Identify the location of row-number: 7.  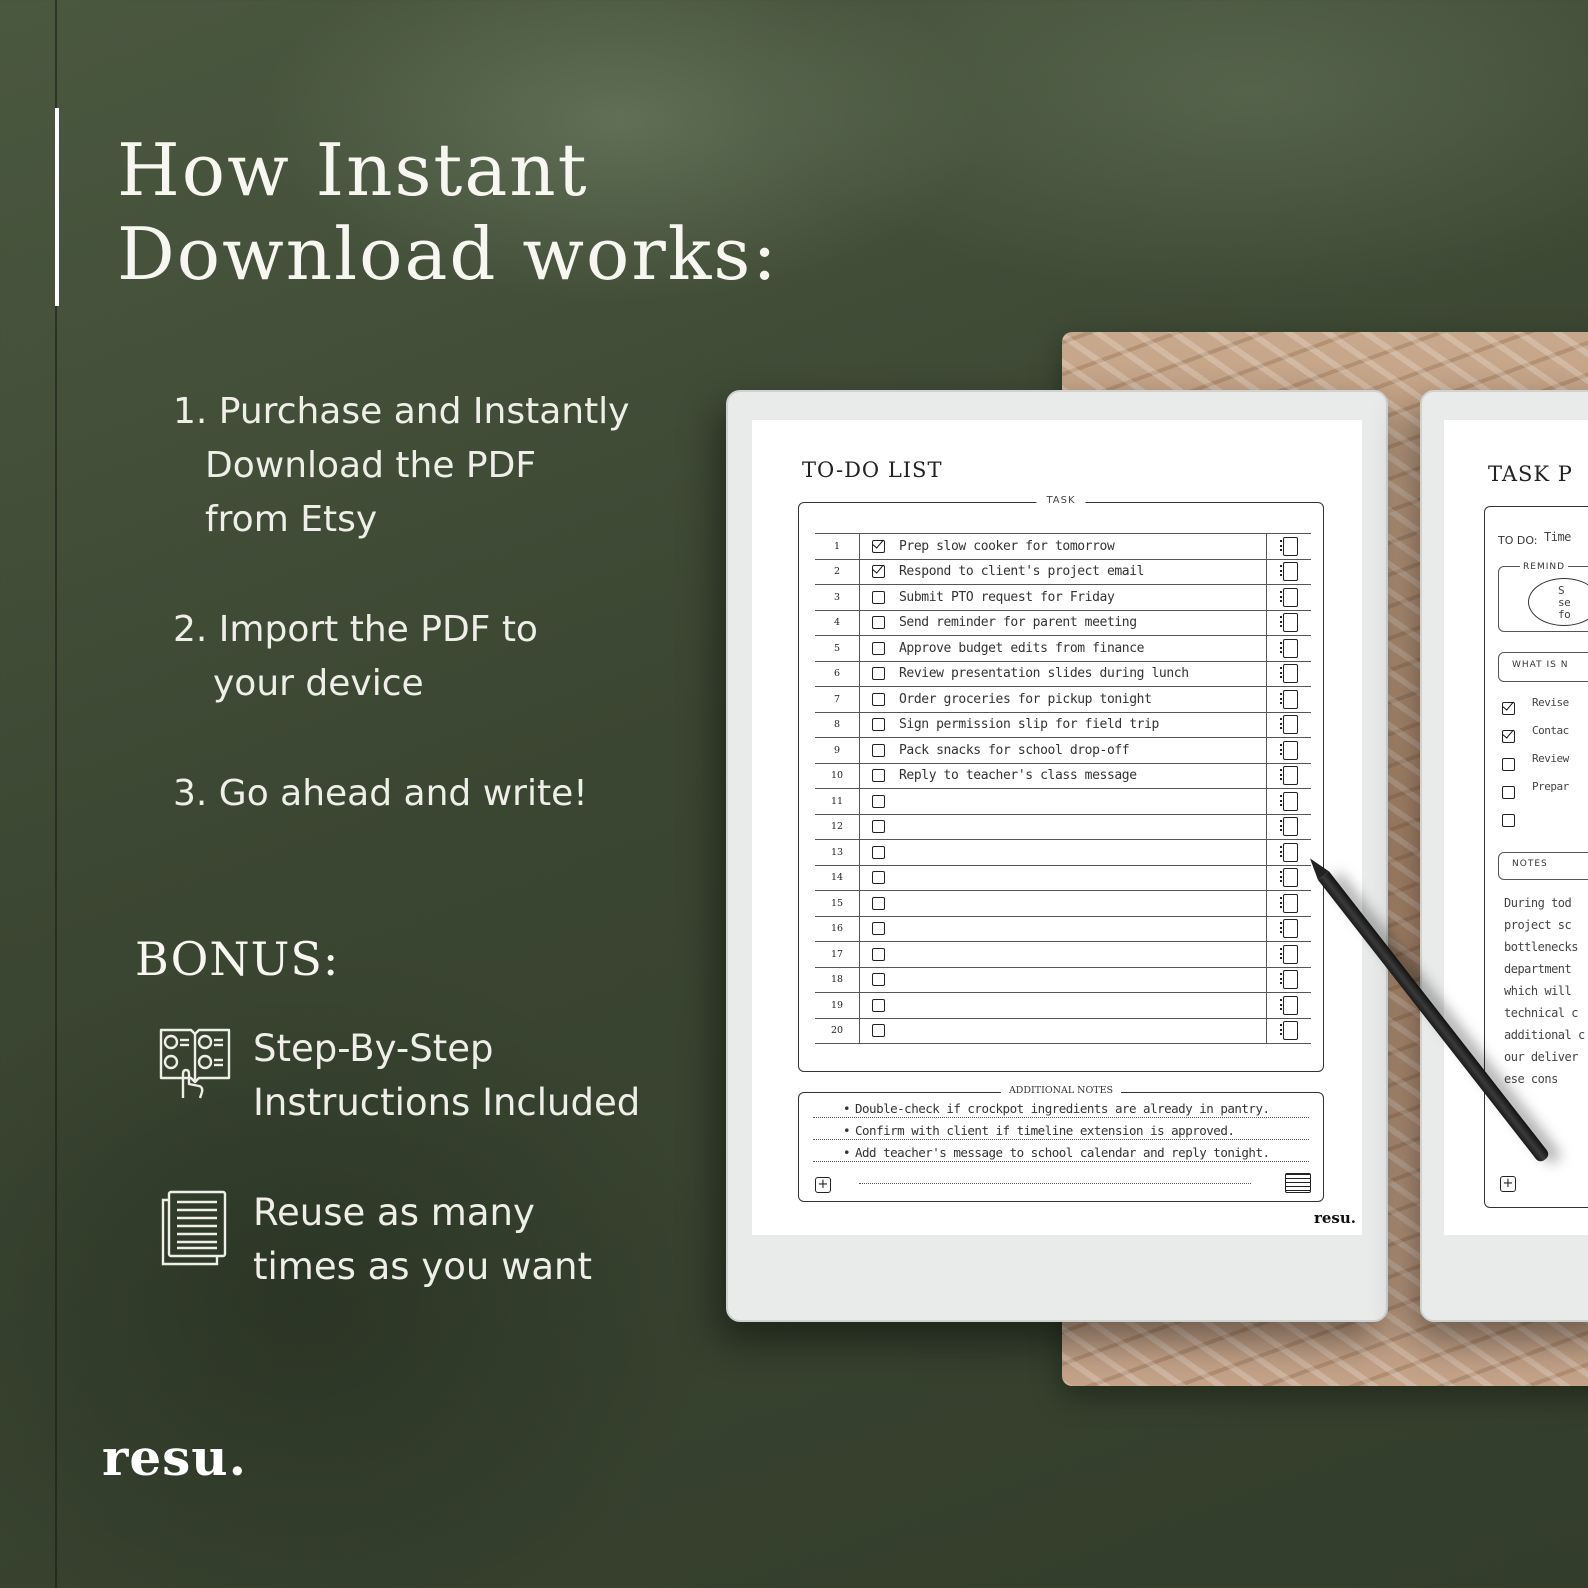
(837, 699).